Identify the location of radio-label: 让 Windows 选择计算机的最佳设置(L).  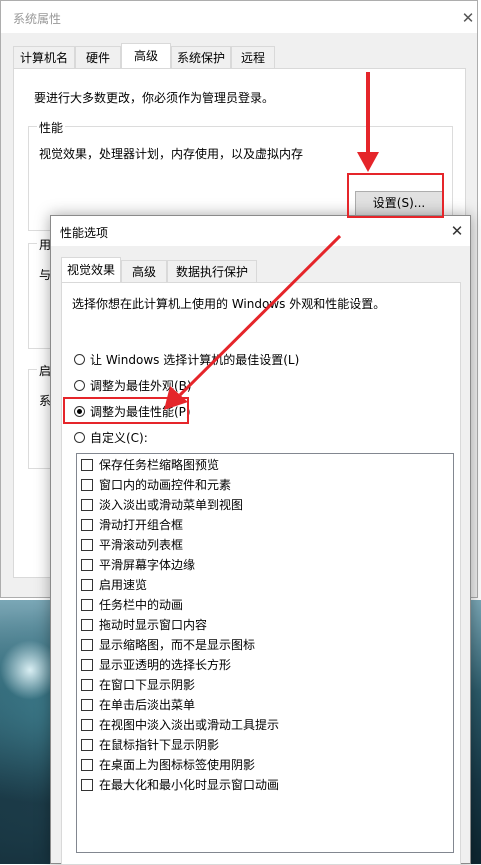
(195, 360).